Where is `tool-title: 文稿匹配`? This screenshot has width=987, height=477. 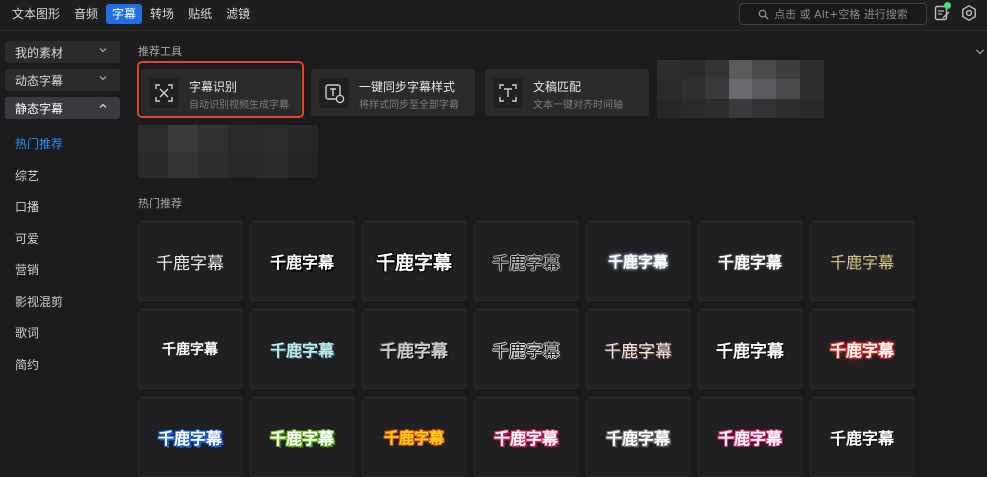
tool-title: 文稿匹配 is located at coordinates (557, 87).